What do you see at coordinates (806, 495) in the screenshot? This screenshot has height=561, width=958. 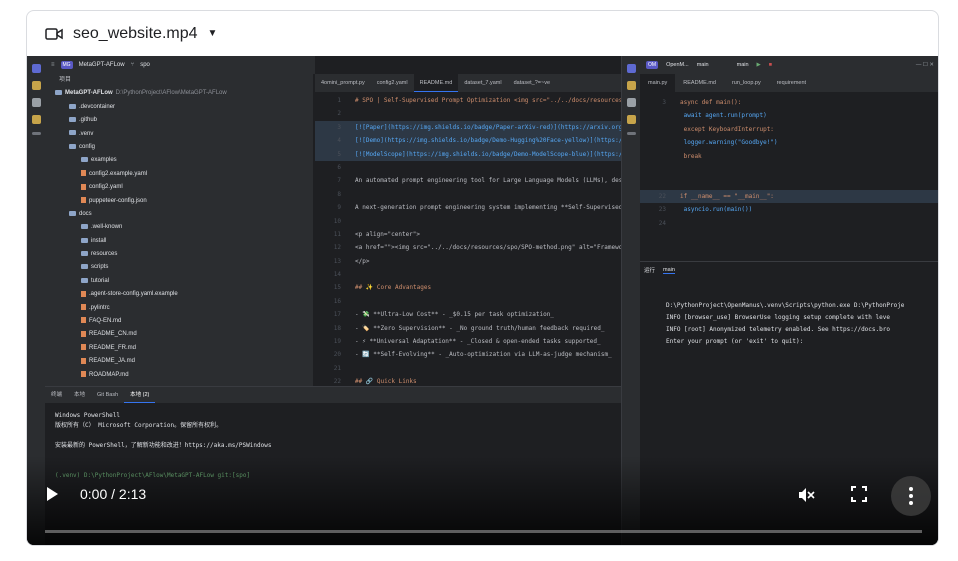 I see `mute-icon` at bounding box center [806, 495].